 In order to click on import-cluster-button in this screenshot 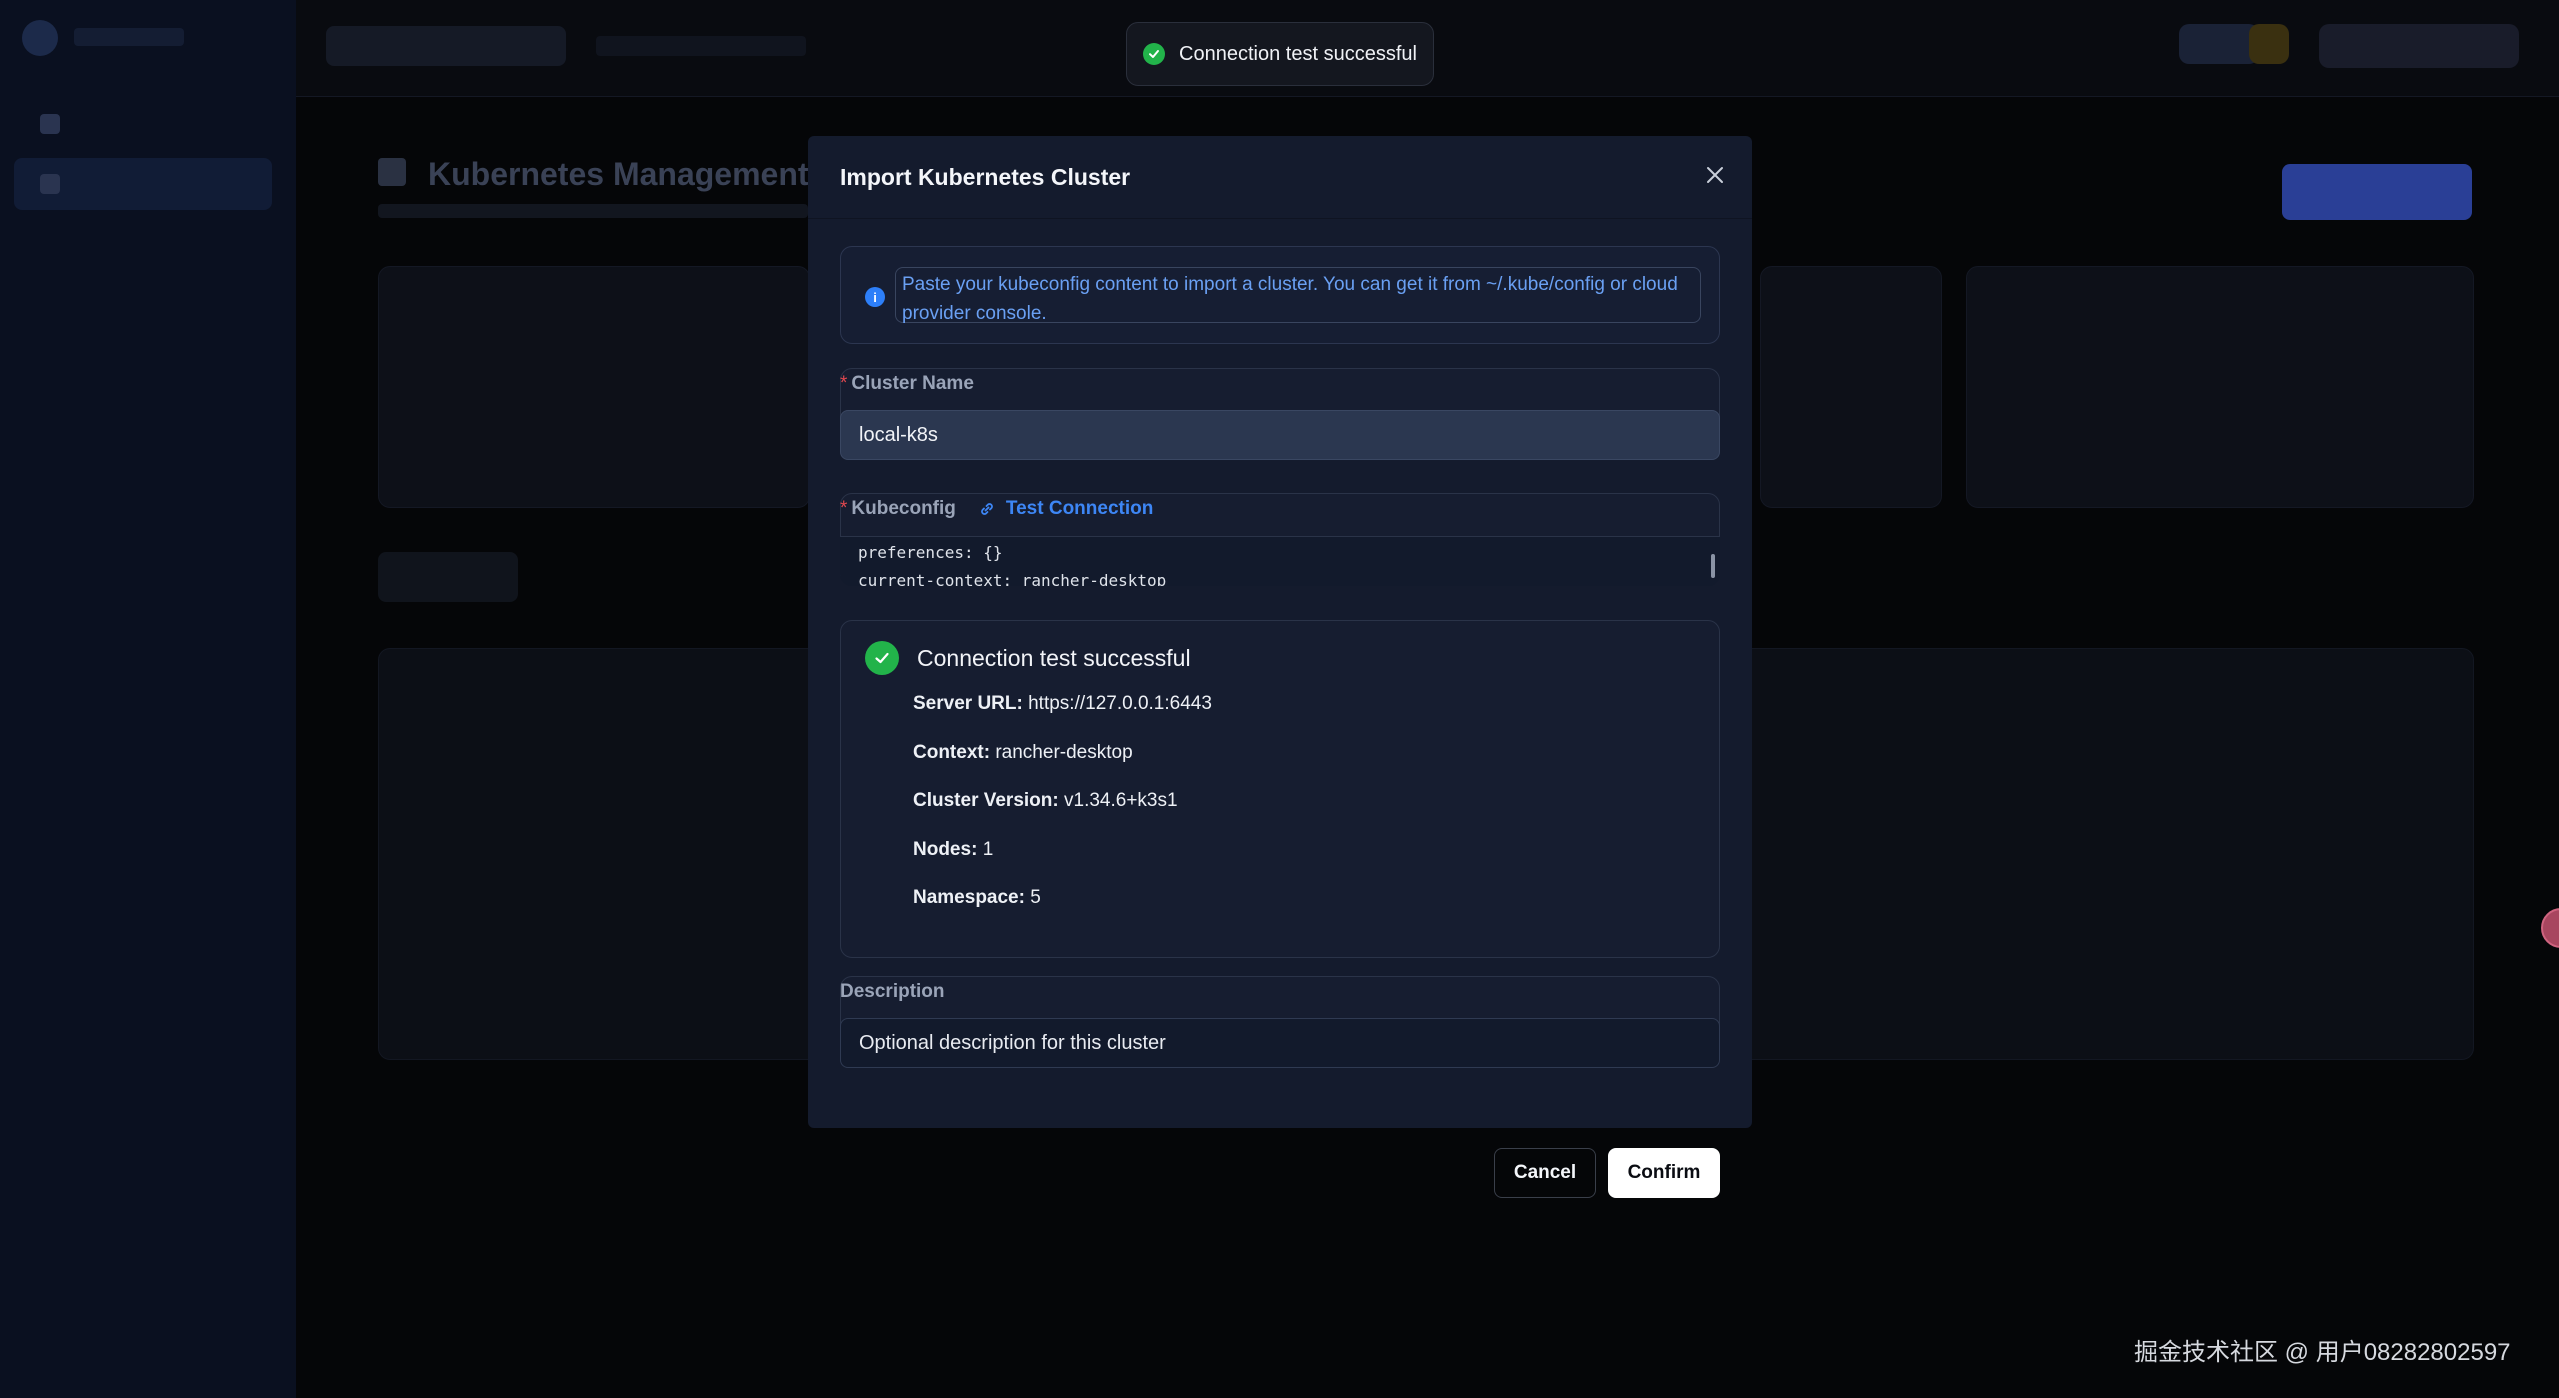, I will do `click(2377, 192)`.